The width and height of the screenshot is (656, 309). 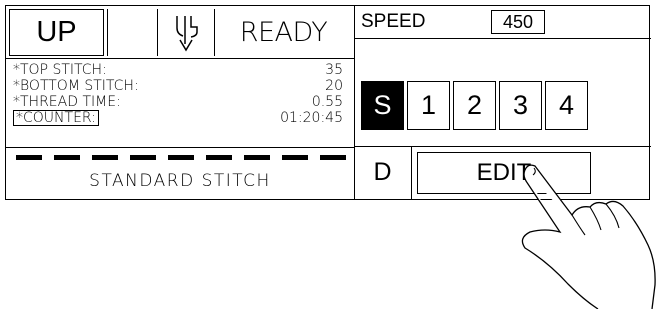 I want to click on mode-selector: S 1 2 3 4, so click(x=474, y=105).